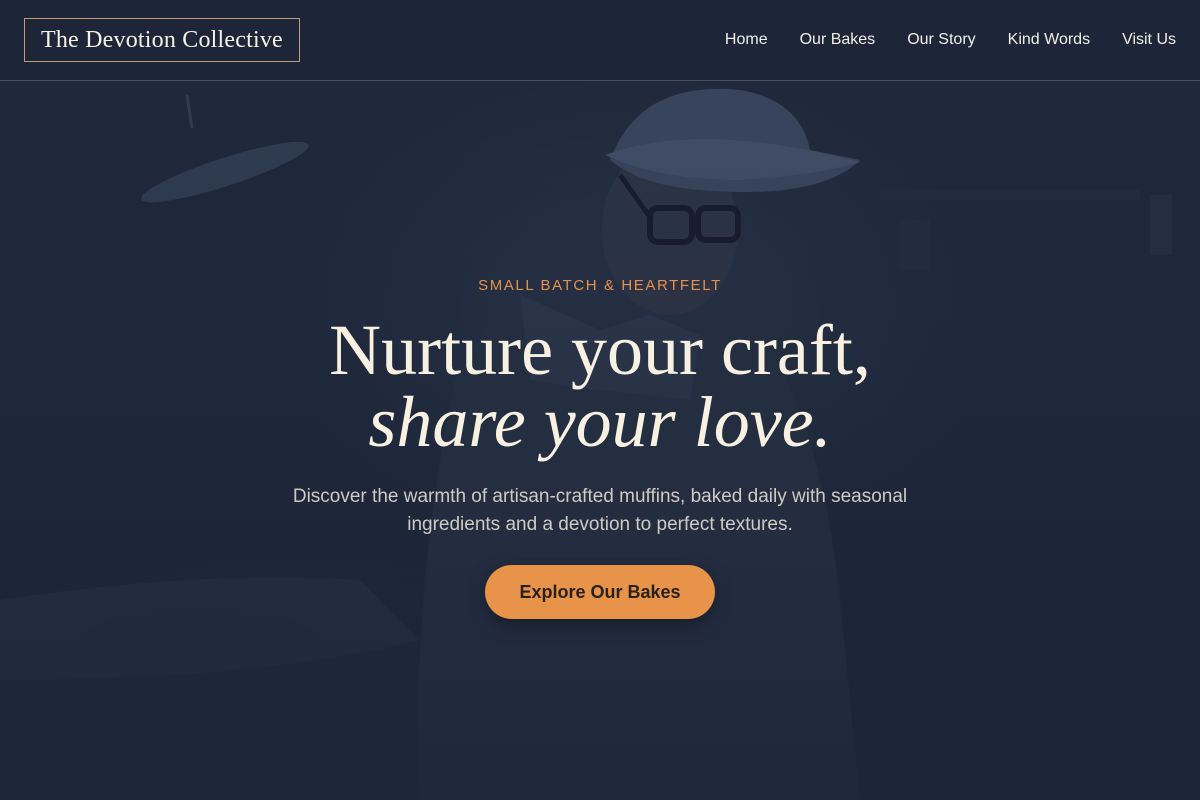 This screenshot has width=1200, height=800. Describe the element at coordinates (600, 285) in the screenshot. I see `hero-eyebrow: SMALL BATCH & HEARTFELT` at that location.